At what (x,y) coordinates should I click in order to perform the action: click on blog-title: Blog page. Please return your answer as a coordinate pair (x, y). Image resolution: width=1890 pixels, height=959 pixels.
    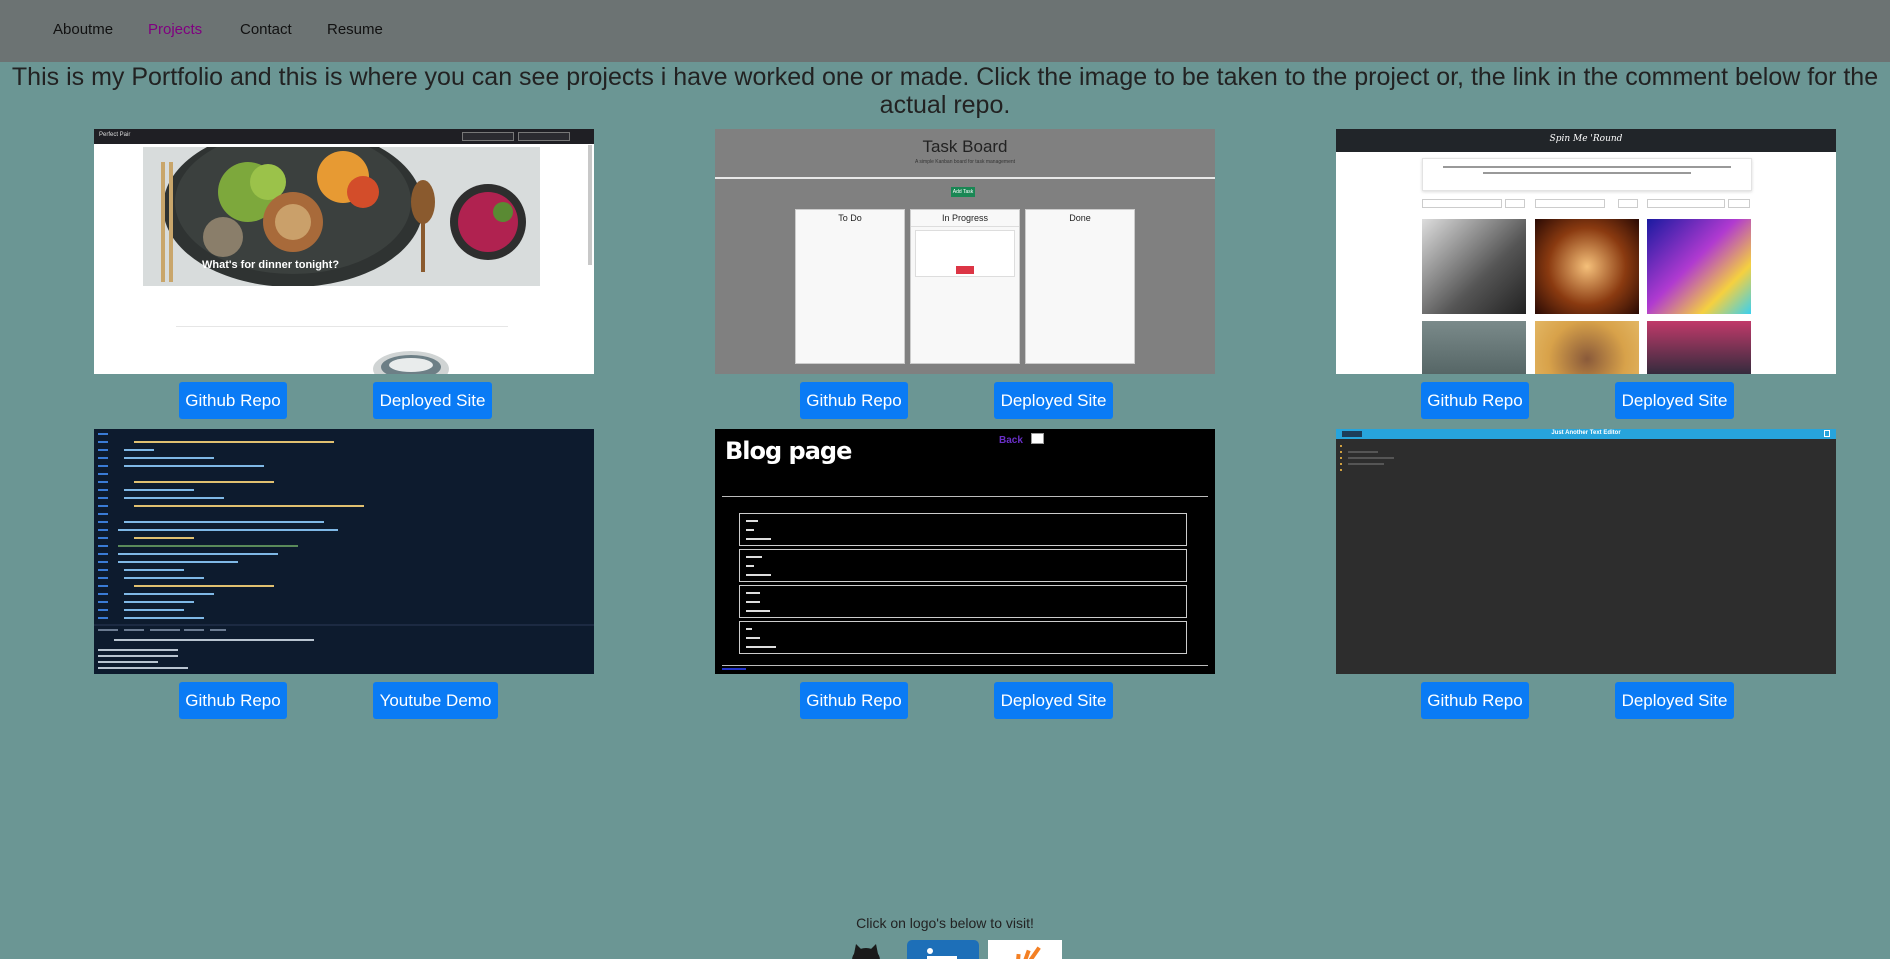
    Looking at the image, I should click on (788, 451).